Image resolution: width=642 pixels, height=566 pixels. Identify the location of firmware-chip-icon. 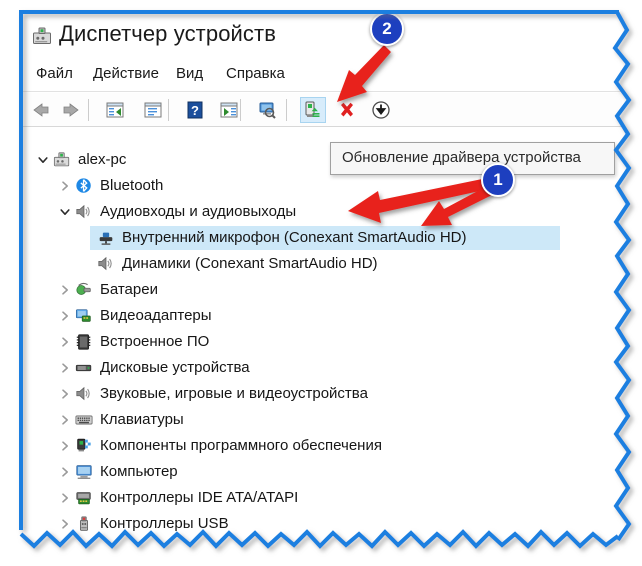
(84, 342).